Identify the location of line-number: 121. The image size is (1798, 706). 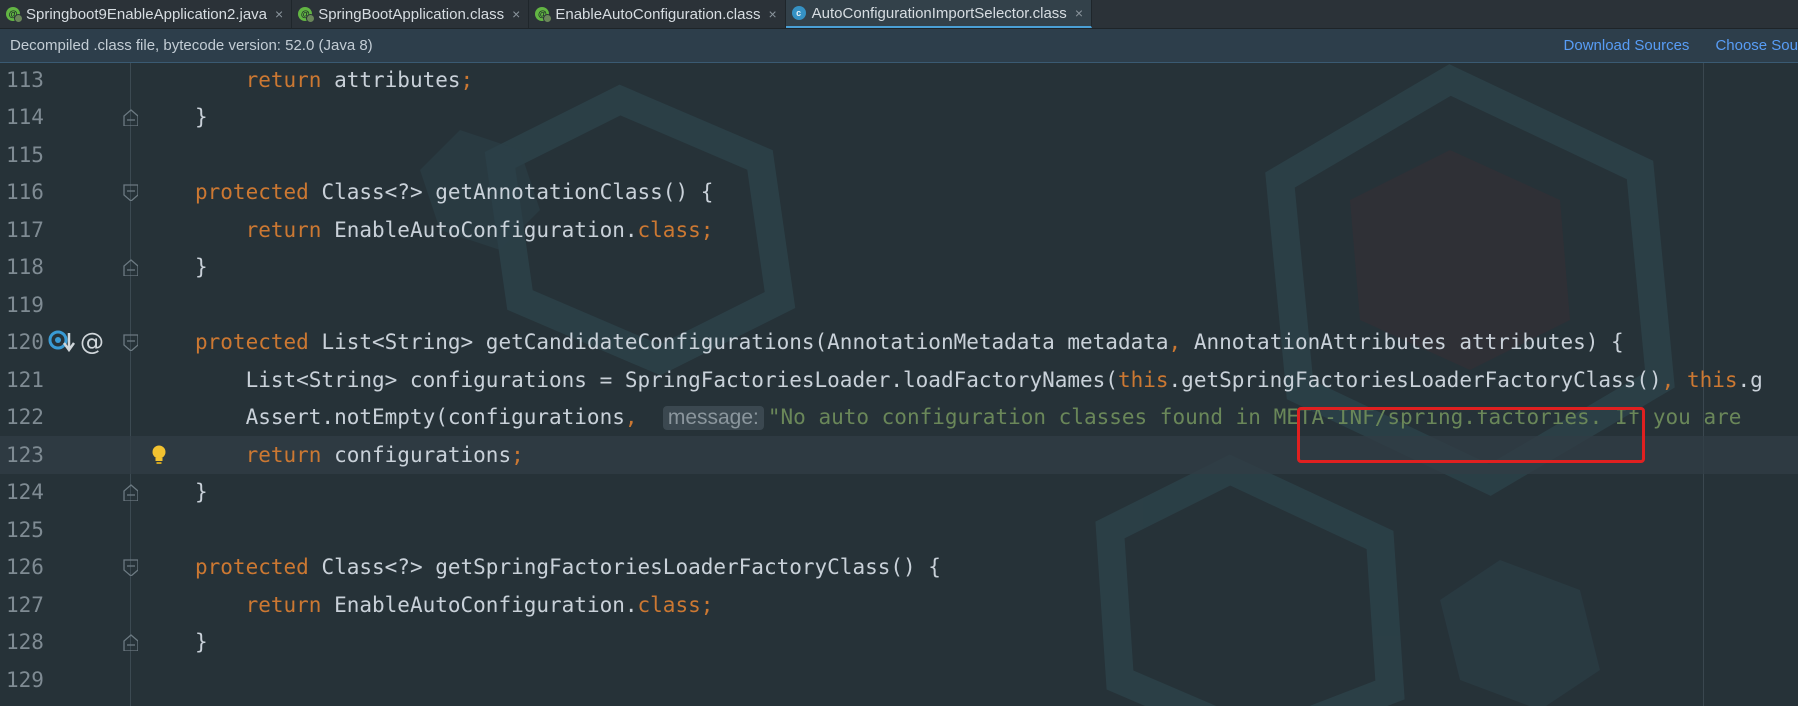
(25, 379).